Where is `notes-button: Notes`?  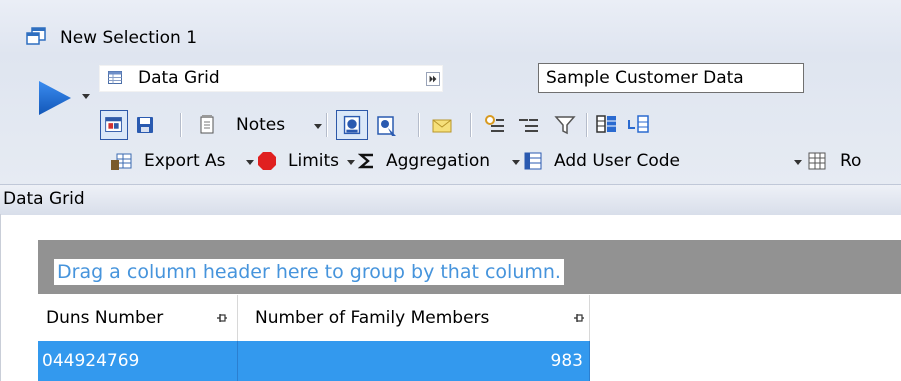
notes-button: Notes is located at coordinates (260, 125).